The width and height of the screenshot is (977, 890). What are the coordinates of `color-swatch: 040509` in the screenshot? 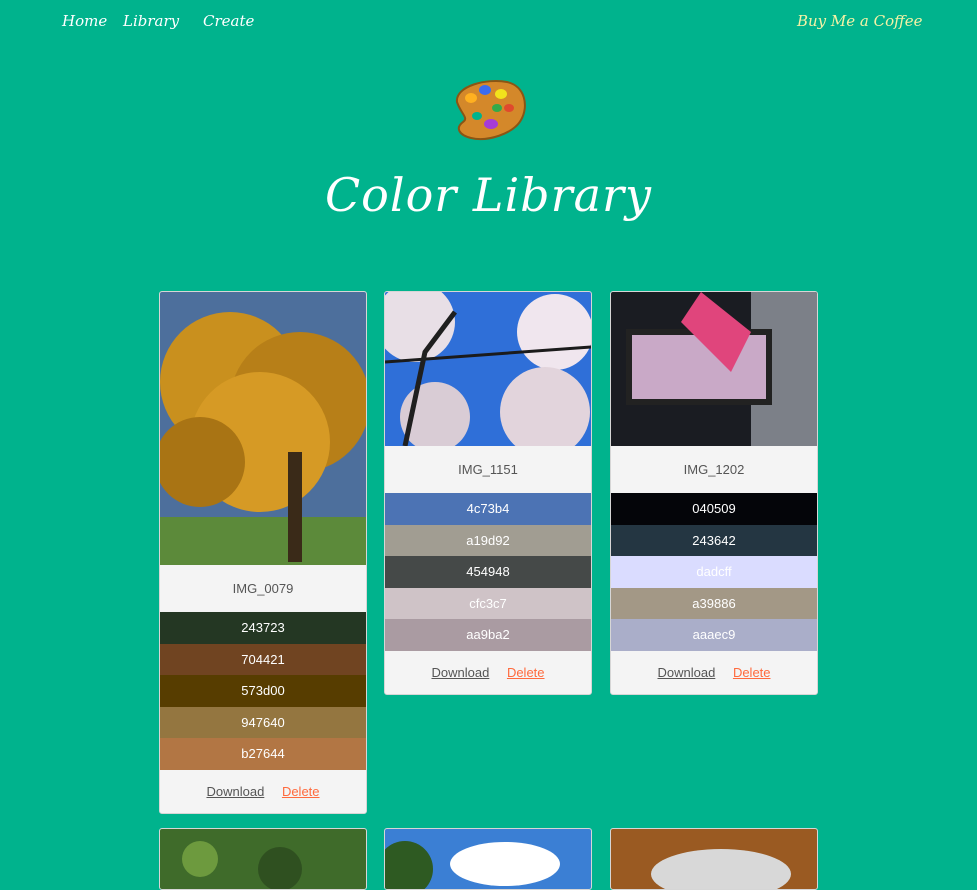 It's located at (714, 509).